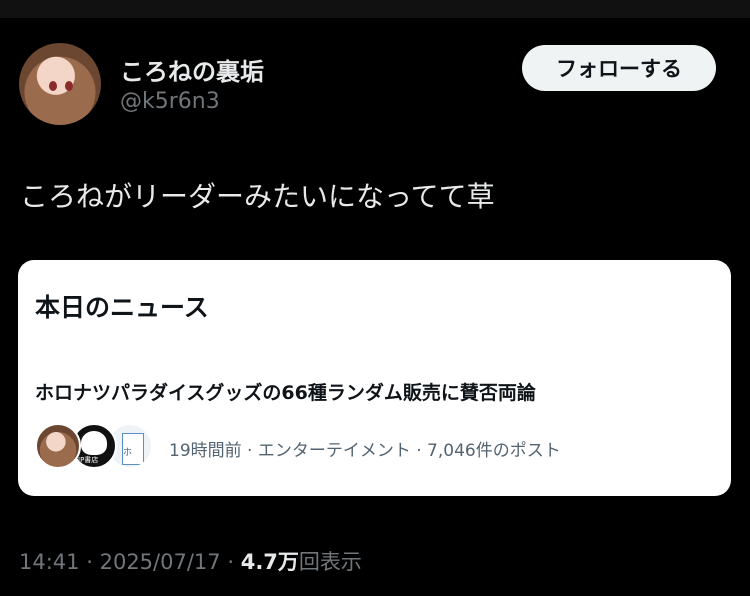  What do you see at coordinates (170, 101) in the screenshot?
I see `author-handle: @k5r6n3` at bounding box center [170, 101].